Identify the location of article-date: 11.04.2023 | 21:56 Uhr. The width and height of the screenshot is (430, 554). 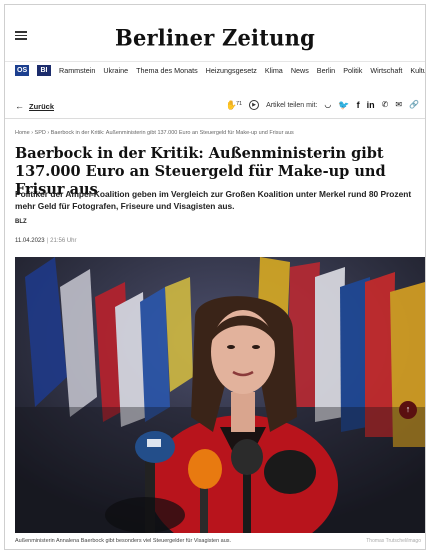
(46, 241).